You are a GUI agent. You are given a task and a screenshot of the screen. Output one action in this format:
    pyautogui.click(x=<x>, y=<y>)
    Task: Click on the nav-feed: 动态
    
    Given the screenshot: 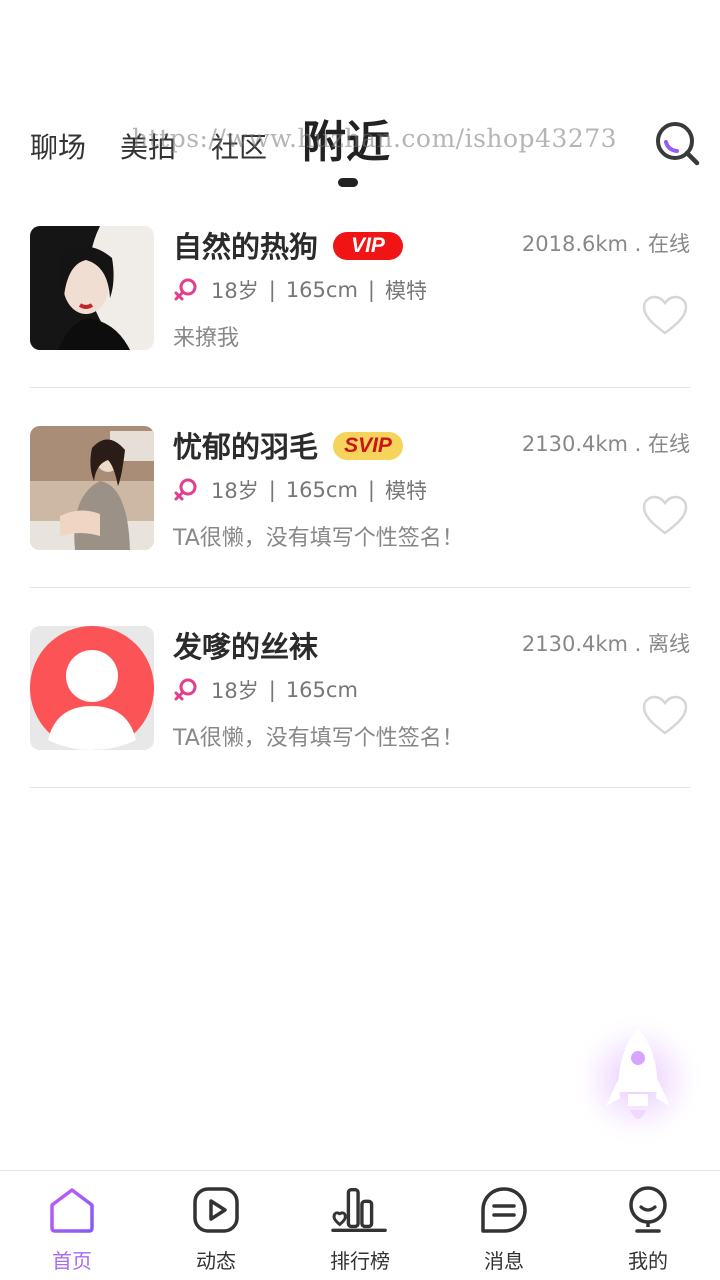 What is the action you would take?
    pyautogui.click(x=216, y=1225)
    